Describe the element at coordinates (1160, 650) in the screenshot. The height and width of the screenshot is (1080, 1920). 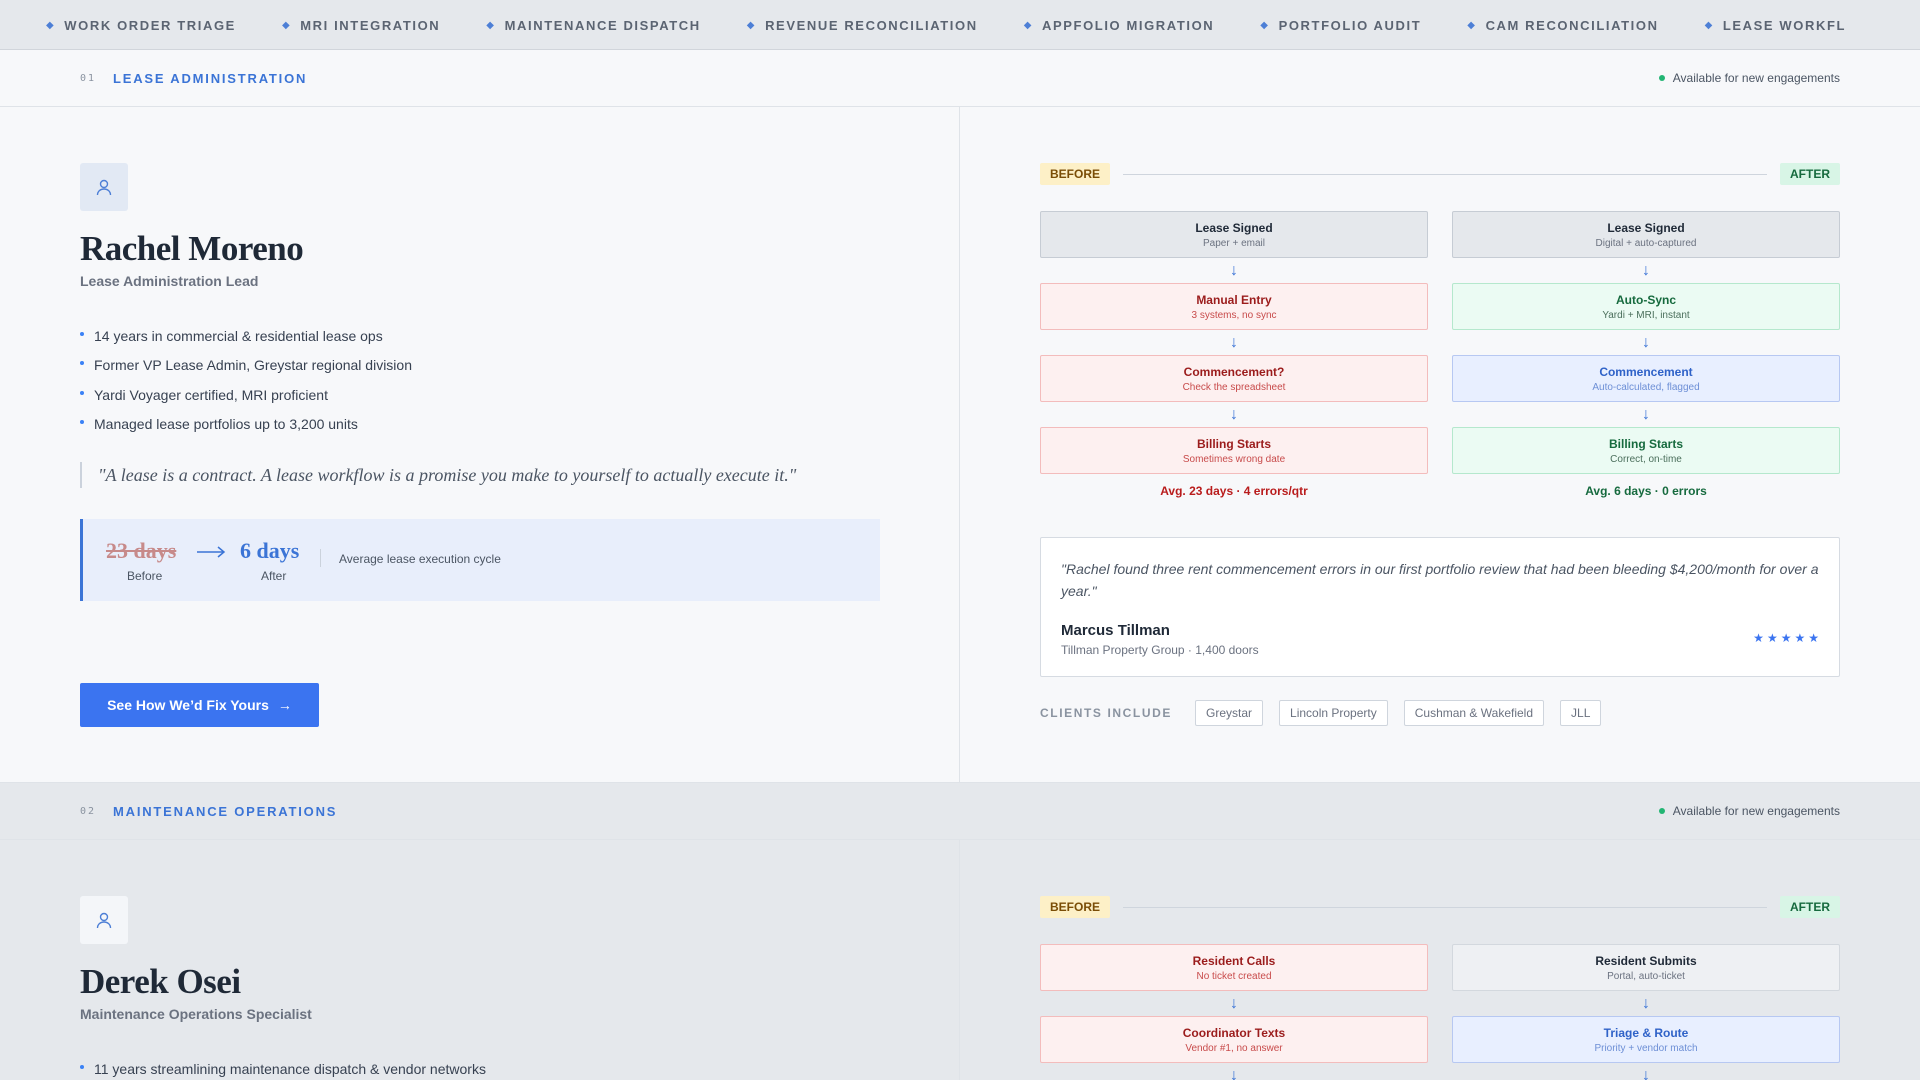
I see `testimonial-organization: Tillman Property Group · 1,400 doors` at that location.